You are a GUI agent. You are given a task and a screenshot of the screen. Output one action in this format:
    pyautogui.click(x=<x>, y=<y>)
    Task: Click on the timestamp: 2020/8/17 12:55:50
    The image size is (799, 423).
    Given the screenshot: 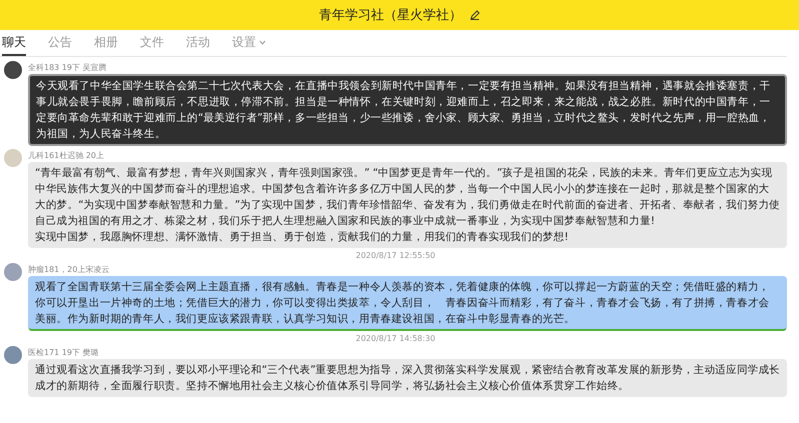 What is the action you would take?
    pyautogui.click(x=395, y=255)
    